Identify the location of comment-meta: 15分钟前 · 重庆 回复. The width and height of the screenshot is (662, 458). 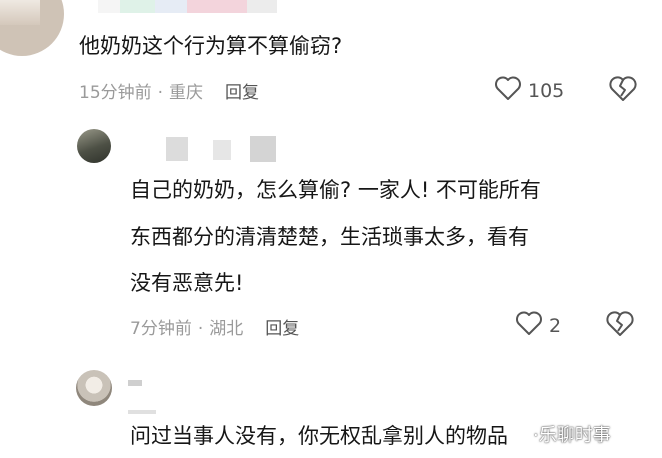
(169, 90).